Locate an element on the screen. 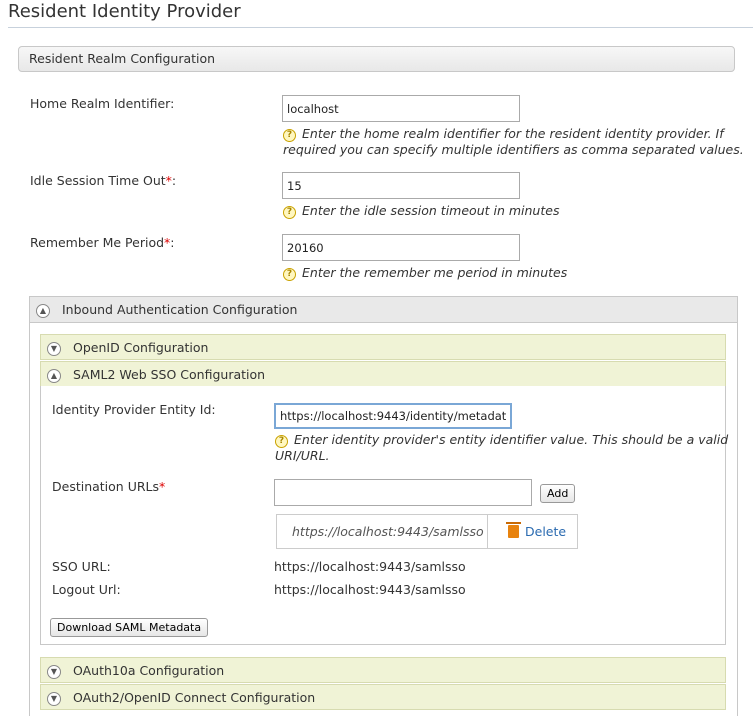 The height and width of the screenshot is (716, 753). logout-url-value: https://localhost:9443/samlsso is located at coordinates (370, 589).